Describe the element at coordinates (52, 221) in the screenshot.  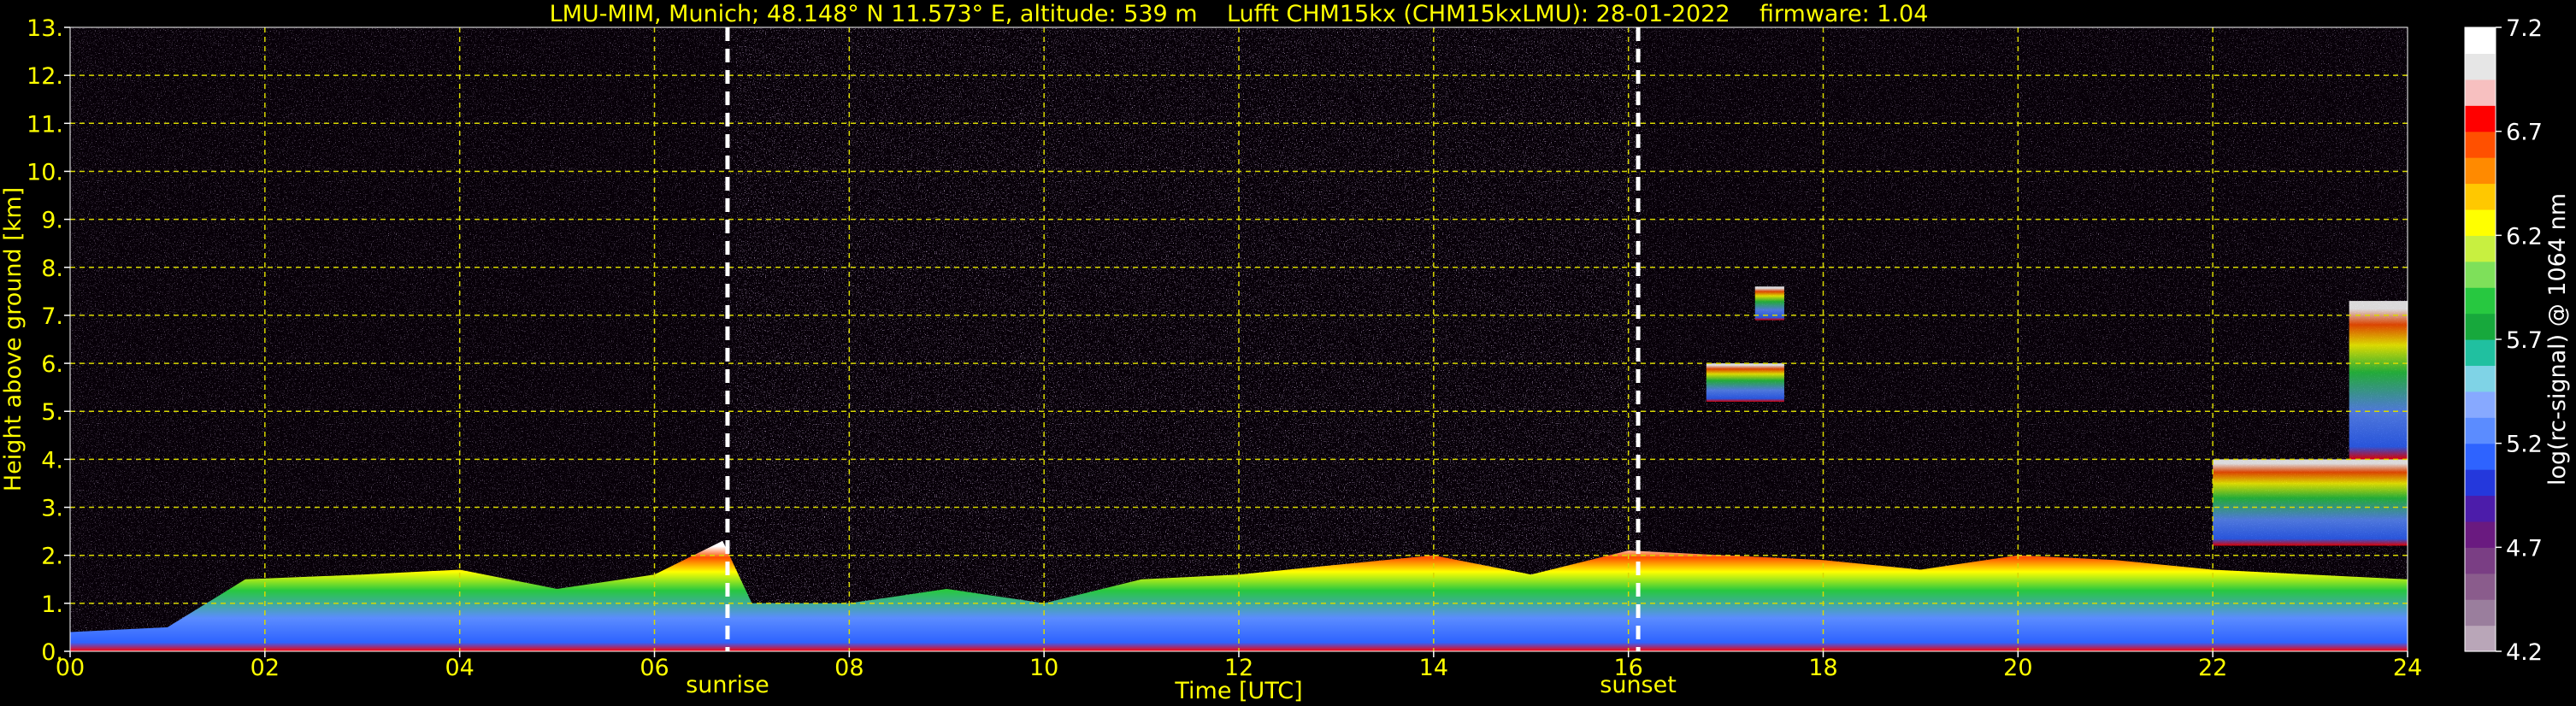
I see `y-tick-label: 9.` at that location.